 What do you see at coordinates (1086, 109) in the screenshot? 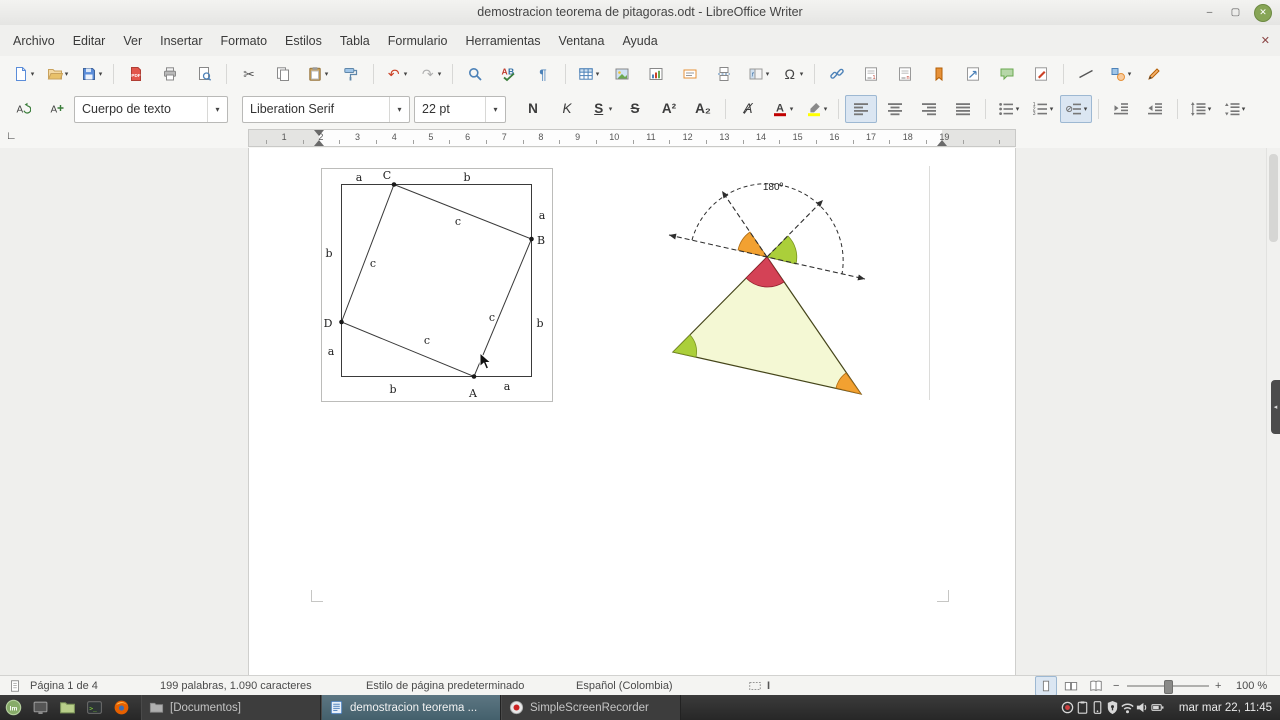
I see `no-list-dropdown-icon: ▾` at bounding box center [1086, 109].